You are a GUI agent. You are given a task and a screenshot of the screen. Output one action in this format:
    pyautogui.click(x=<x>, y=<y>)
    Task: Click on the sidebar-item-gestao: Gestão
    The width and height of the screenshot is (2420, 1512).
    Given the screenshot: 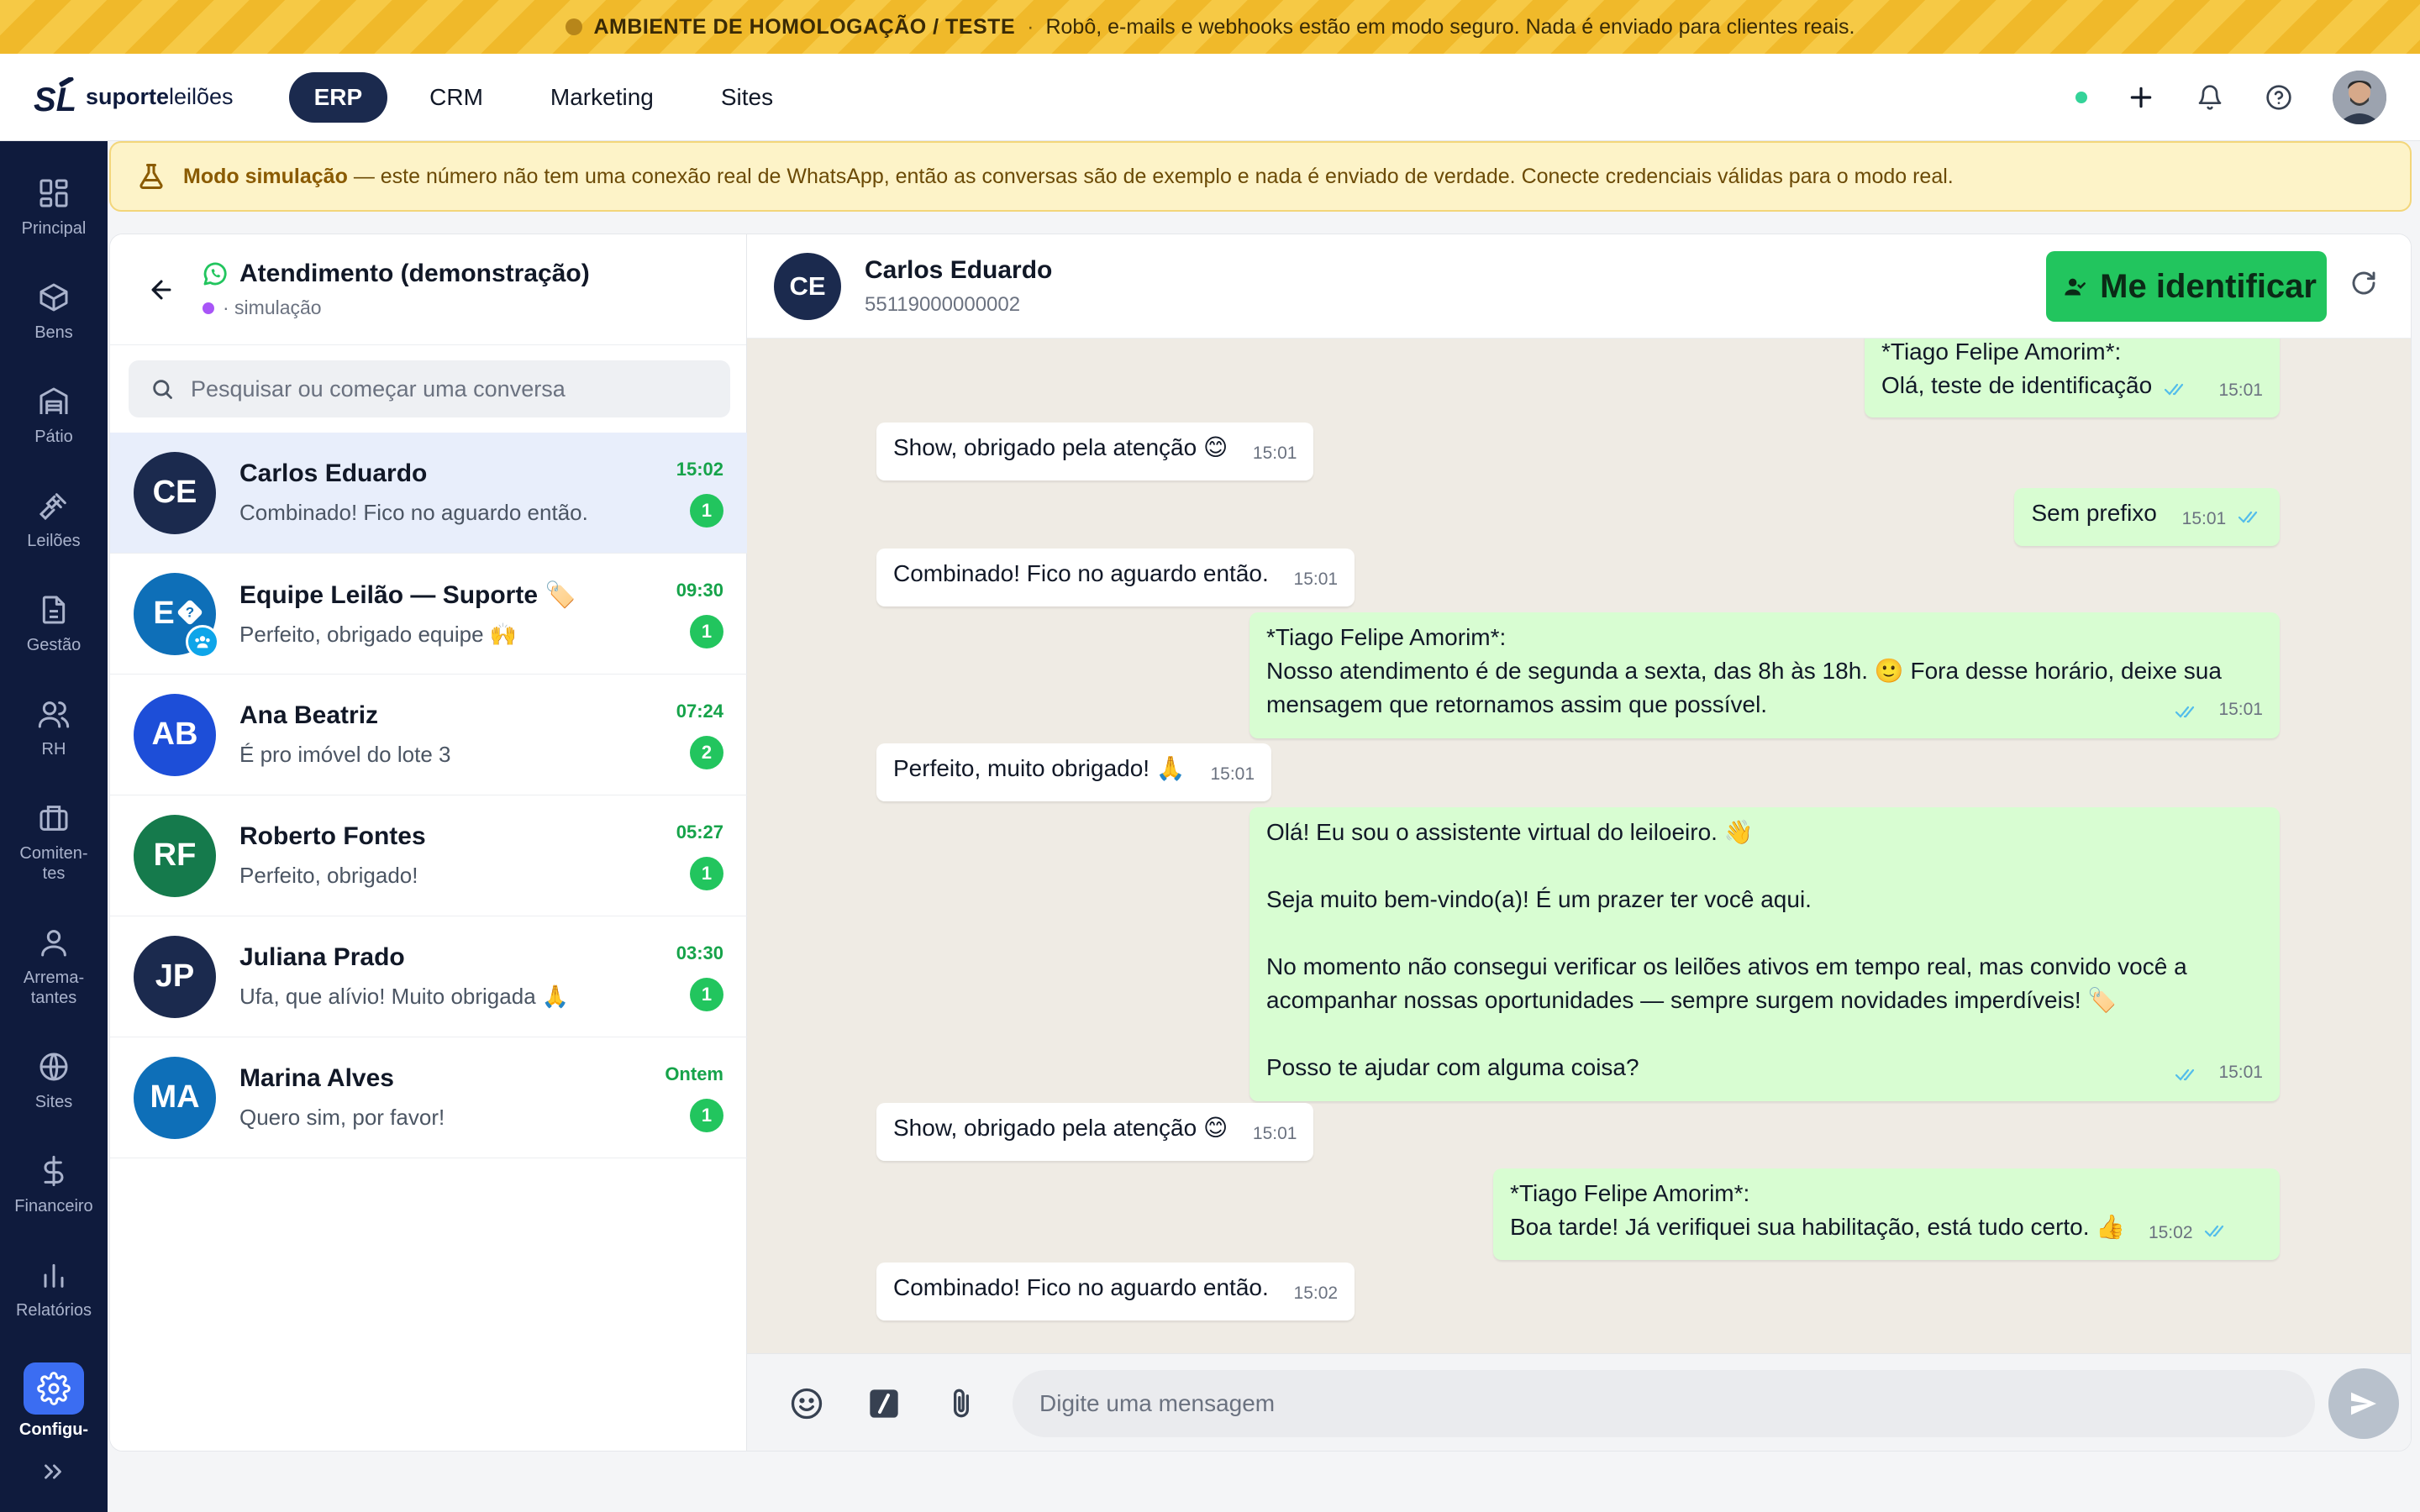 What is the action you would take?
    pyautogui.click(x=54, y=642)
    